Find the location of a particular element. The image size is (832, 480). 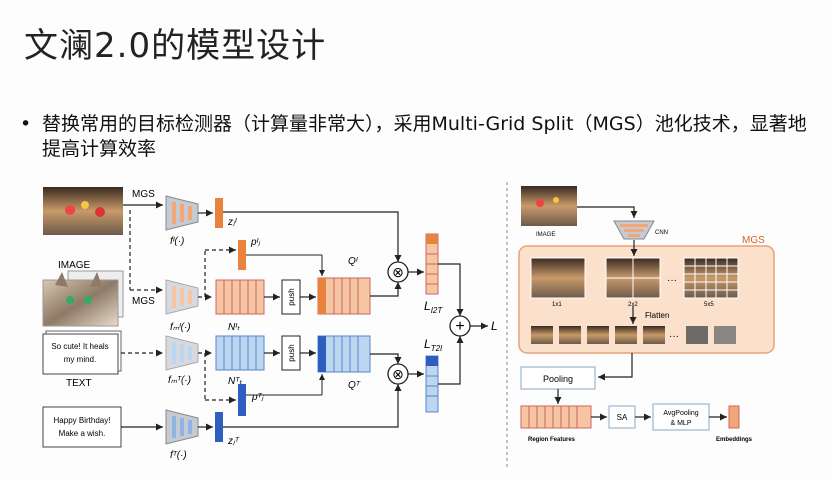

grid-5x5 is located at coordinates (711, 278).